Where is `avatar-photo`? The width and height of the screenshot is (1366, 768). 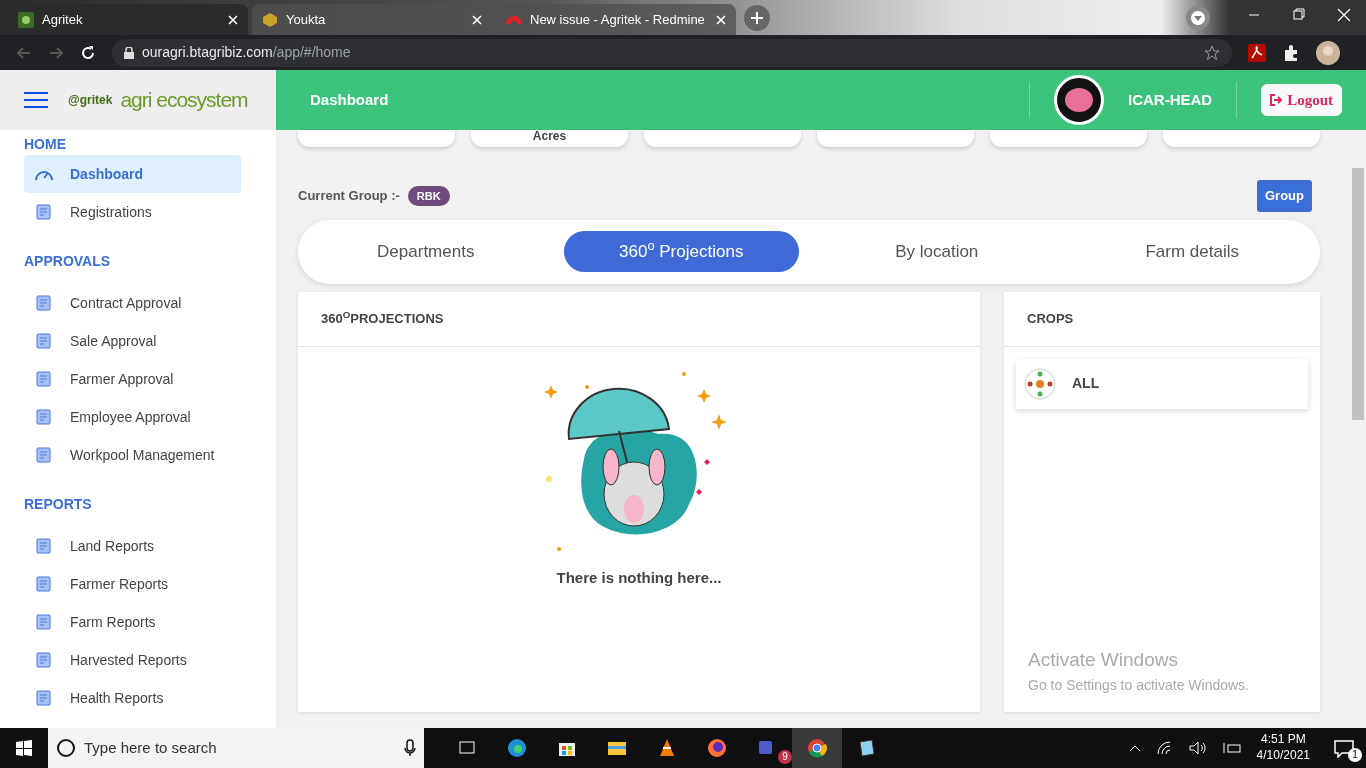 avatar-photo is located at coordinates (1079, 100).